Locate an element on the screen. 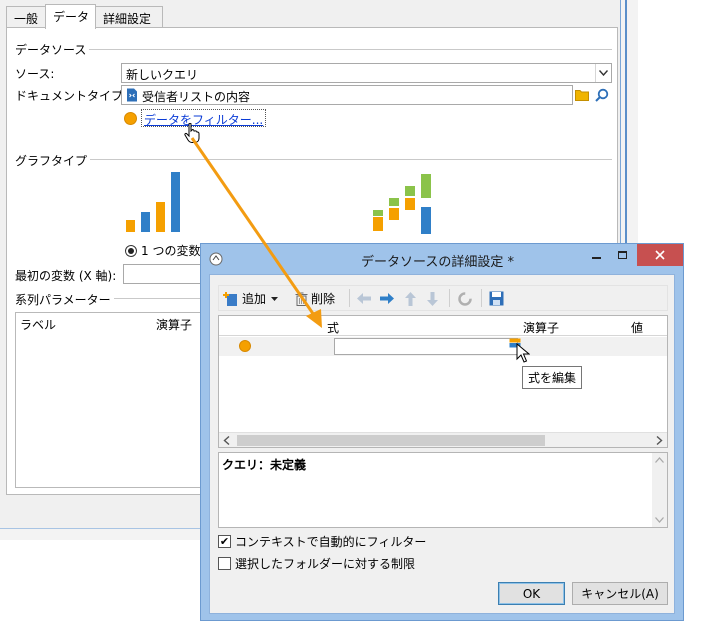 This screenshot has width=726, height=644. close-button is located at coordinates (660, 255).